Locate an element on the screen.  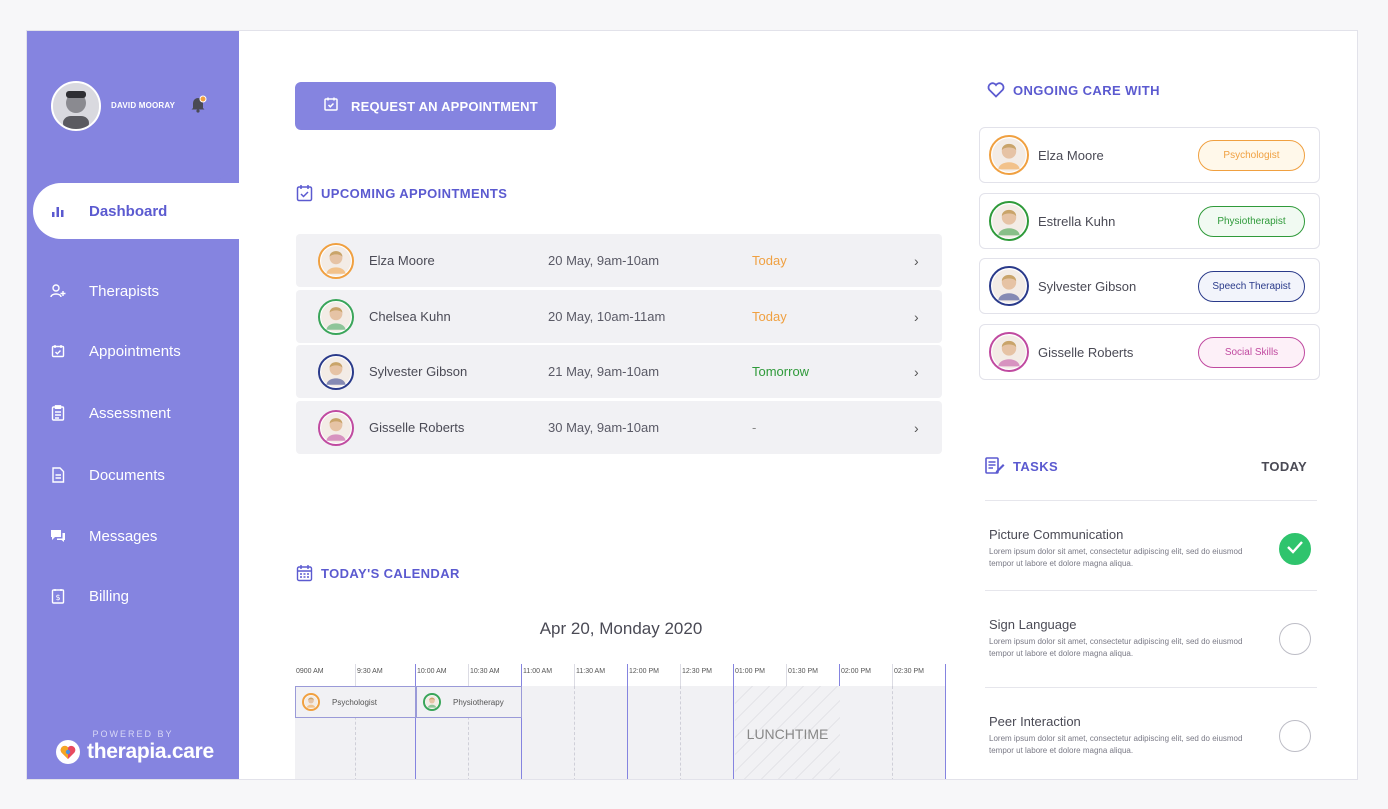
sidebar-item-label: Billing is located at coordinates (109, 596).